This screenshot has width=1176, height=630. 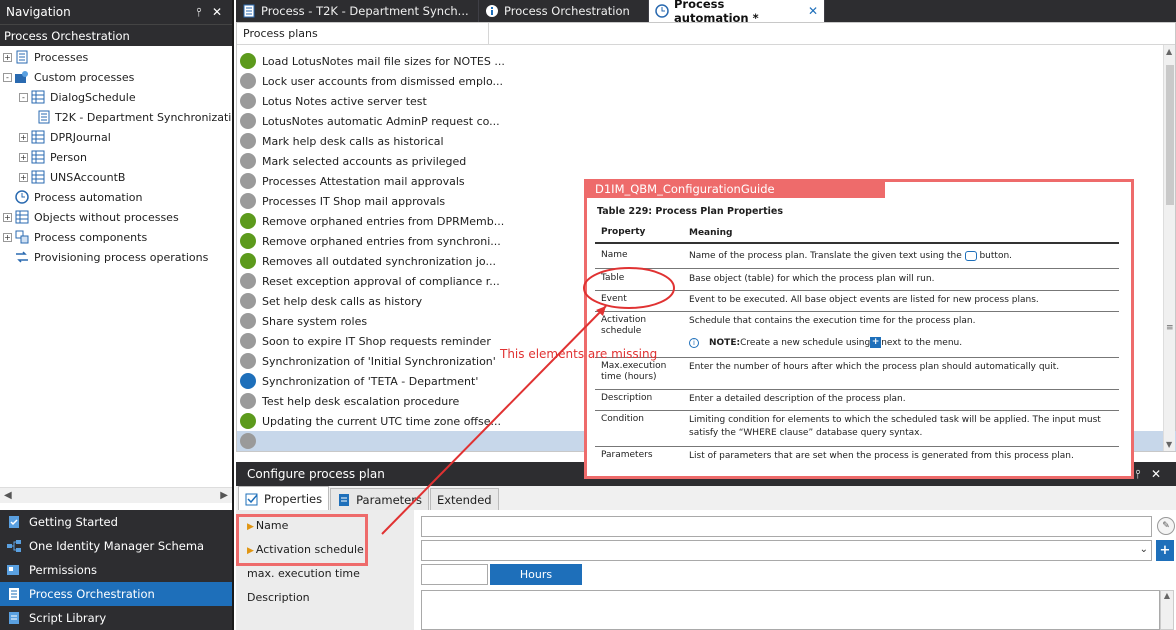 What do you see at coordinates (786, 550) in the screenshot?
I see `activation-schedule-select: ⌄` at bounding box center [786, 550].